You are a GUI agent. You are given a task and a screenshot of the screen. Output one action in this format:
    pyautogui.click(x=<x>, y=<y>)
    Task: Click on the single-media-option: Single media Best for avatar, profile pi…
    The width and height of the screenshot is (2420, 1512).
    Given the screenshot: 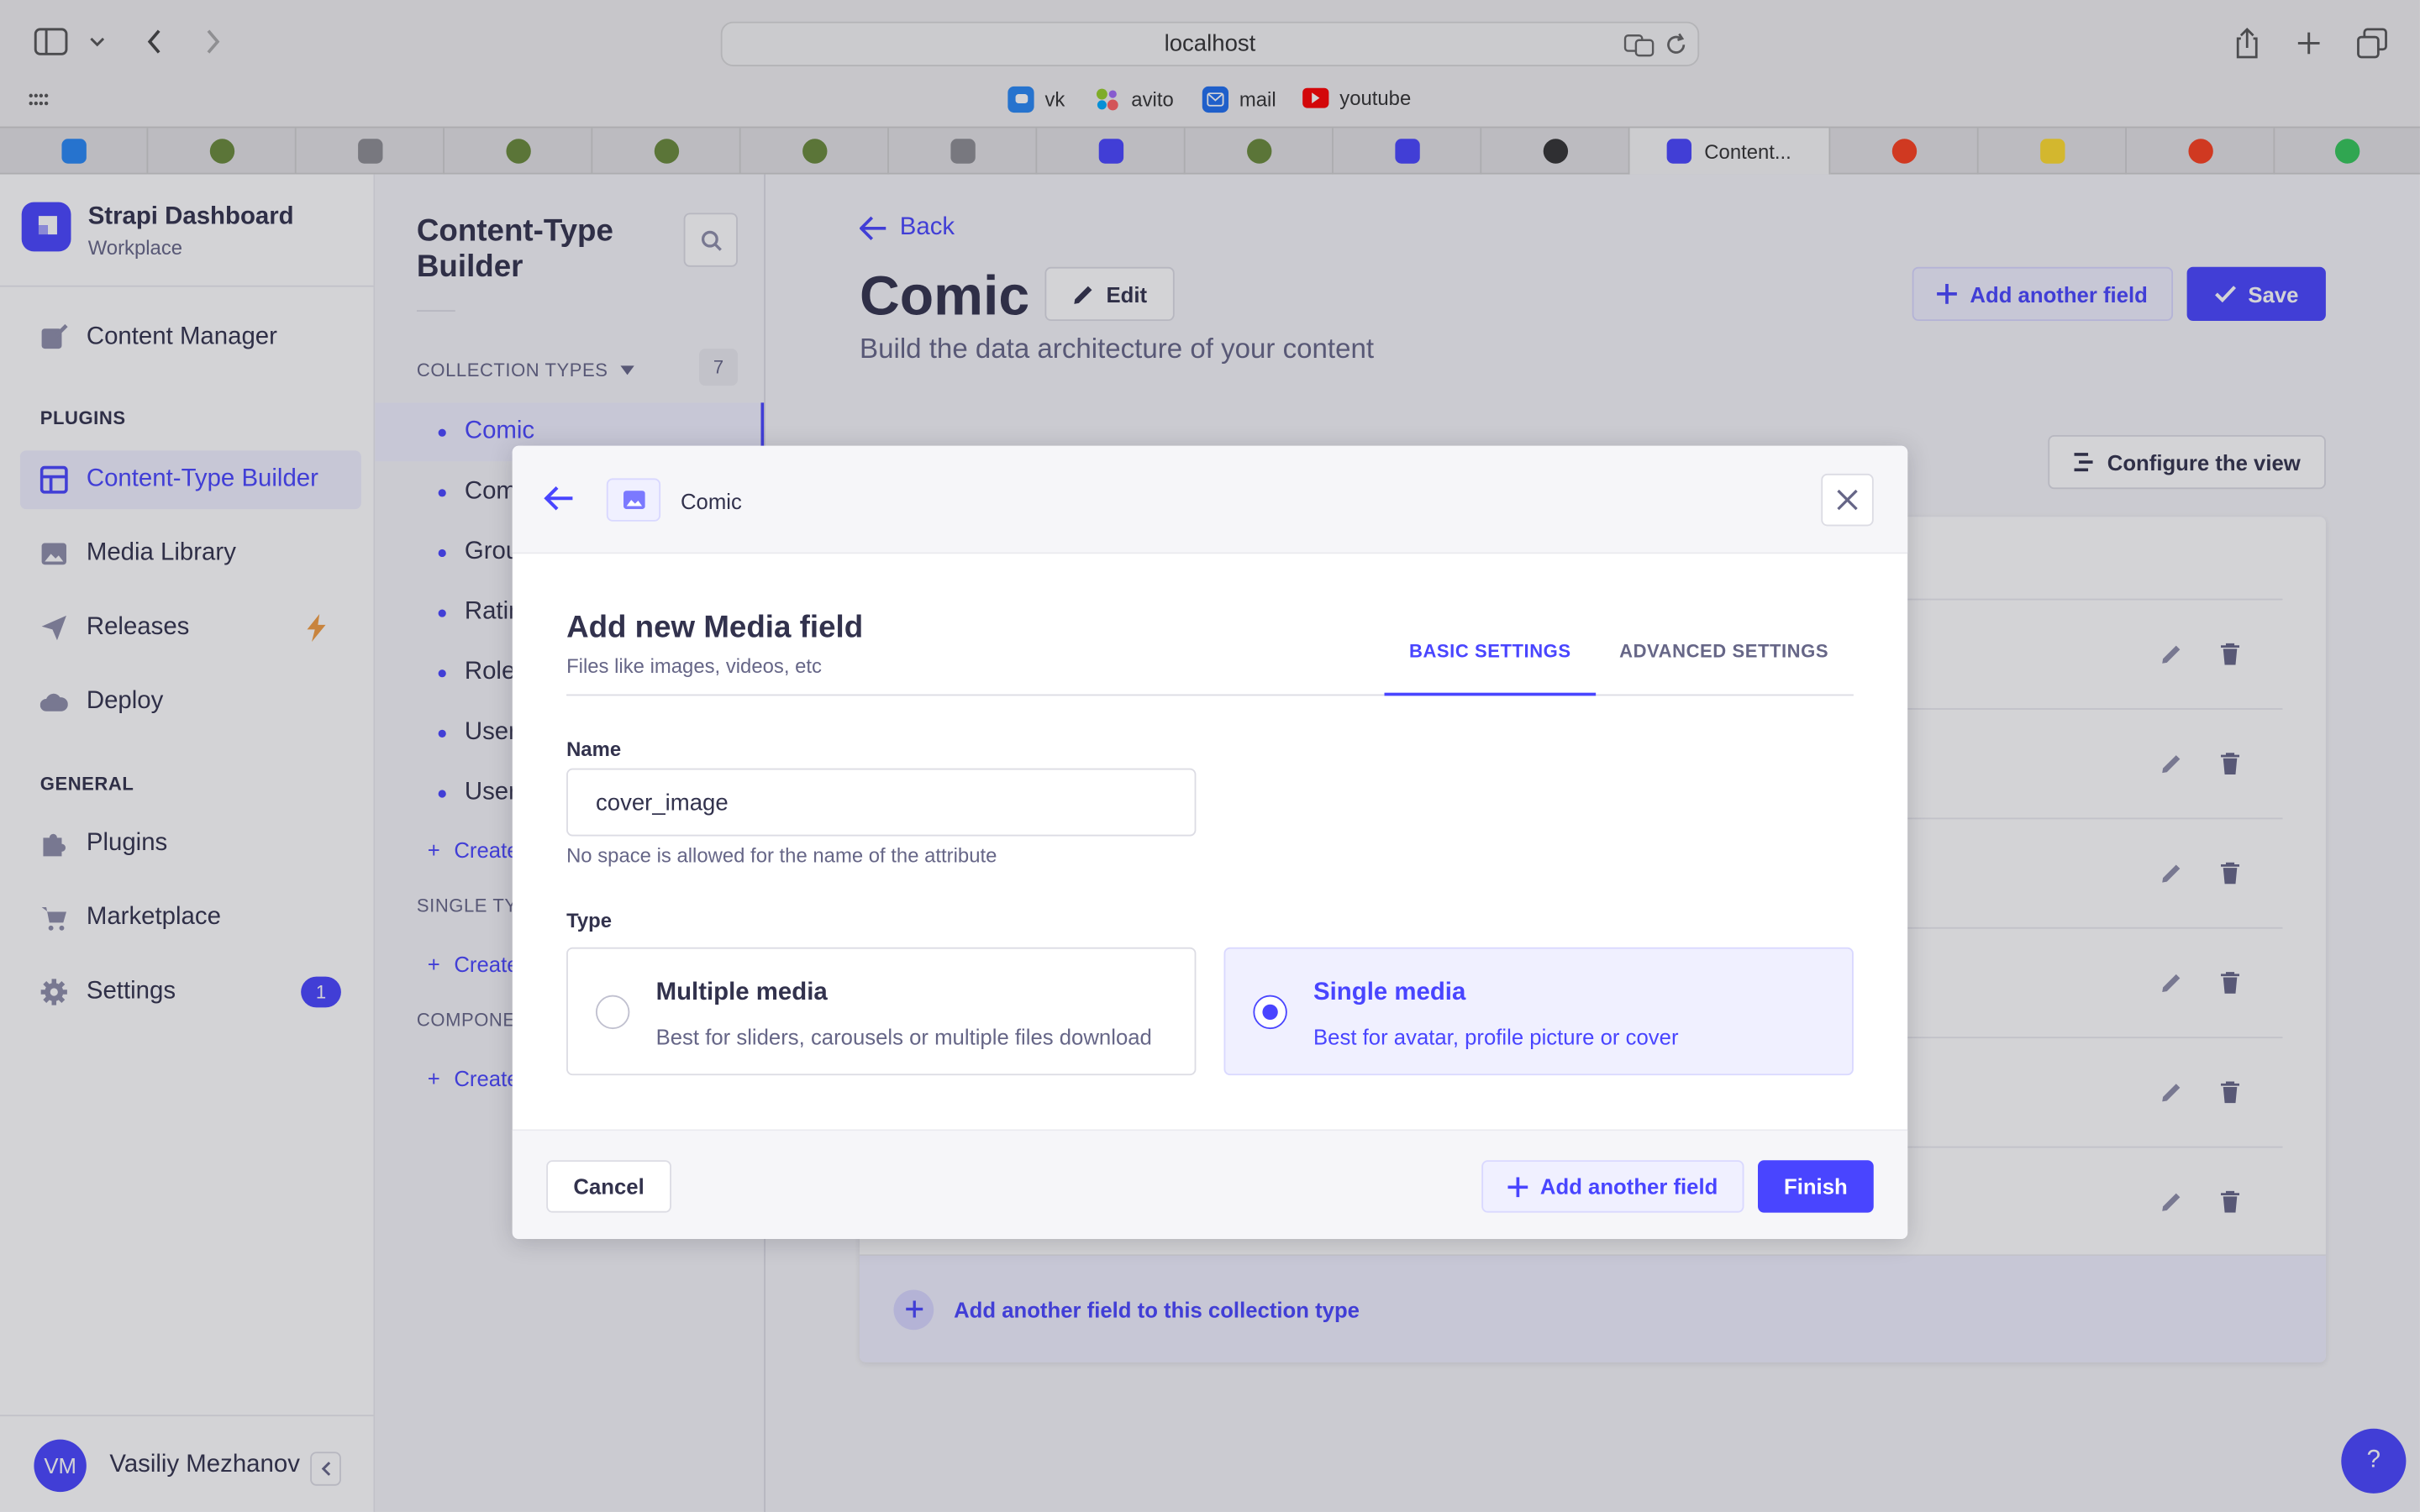 What is the action you would take?
    pyautogui.click(x=1538, y=1011)
    